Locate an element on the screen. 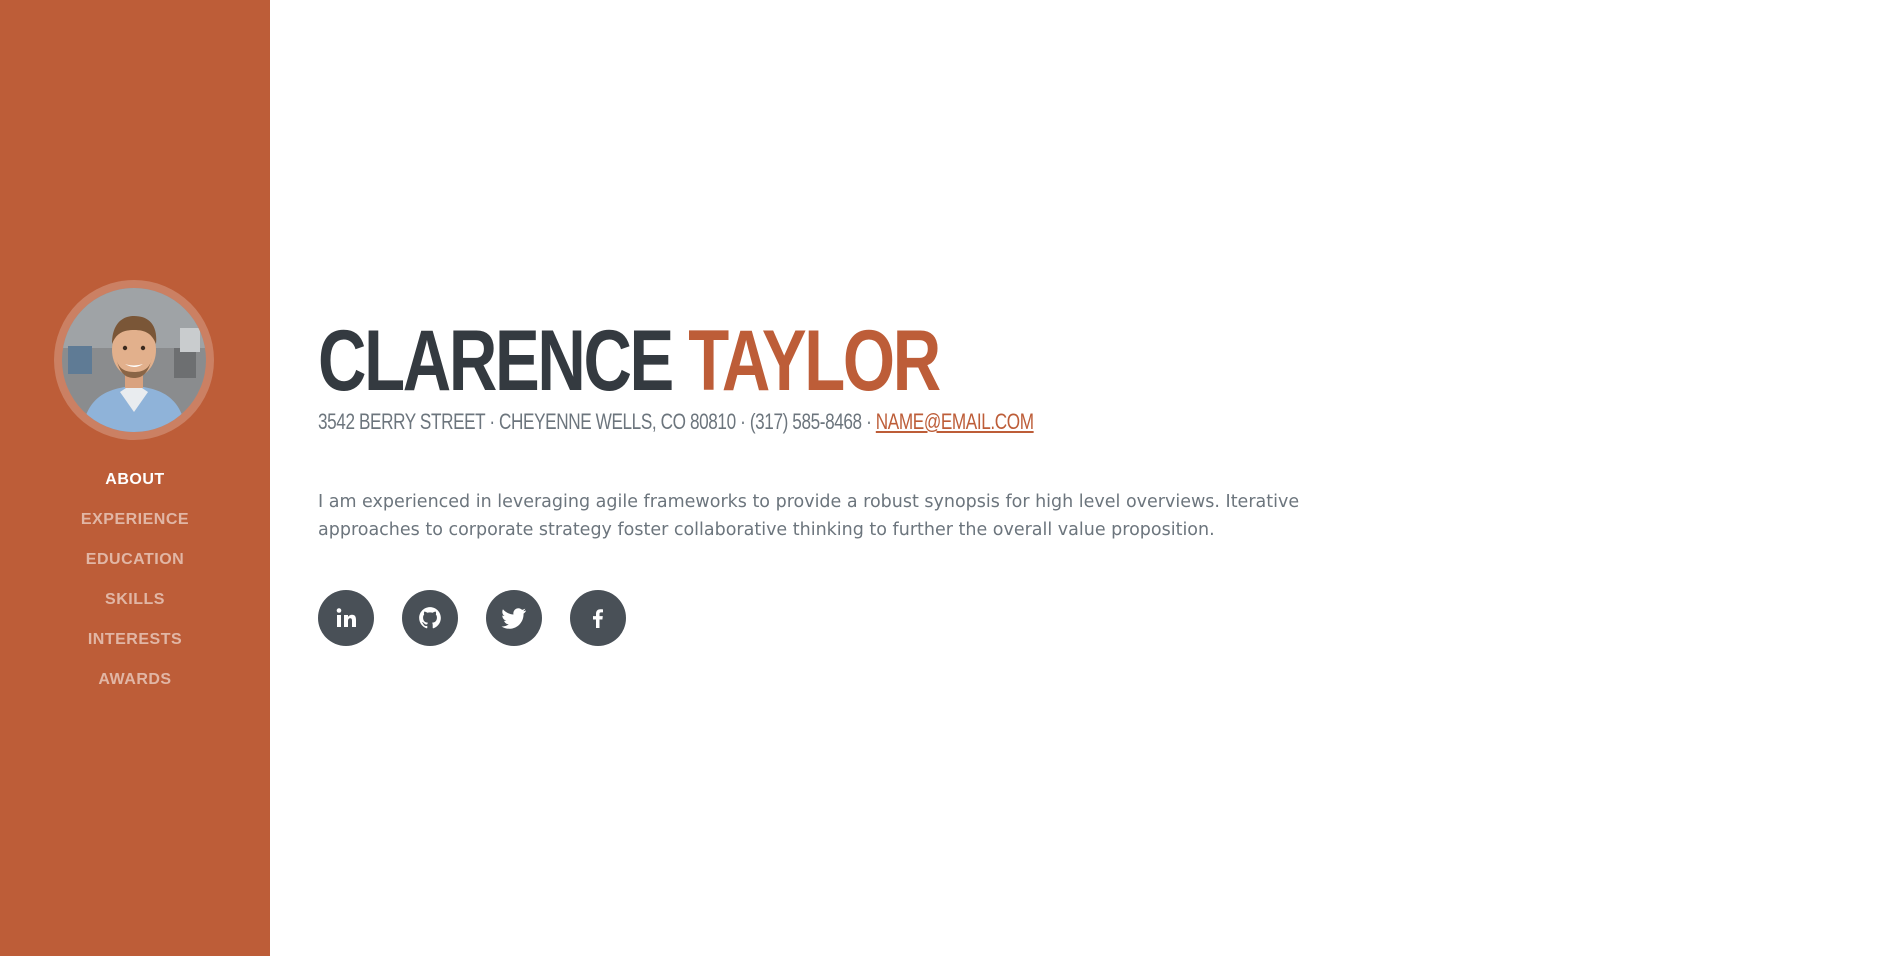  twitter-button is located at coordinates (514, 618).